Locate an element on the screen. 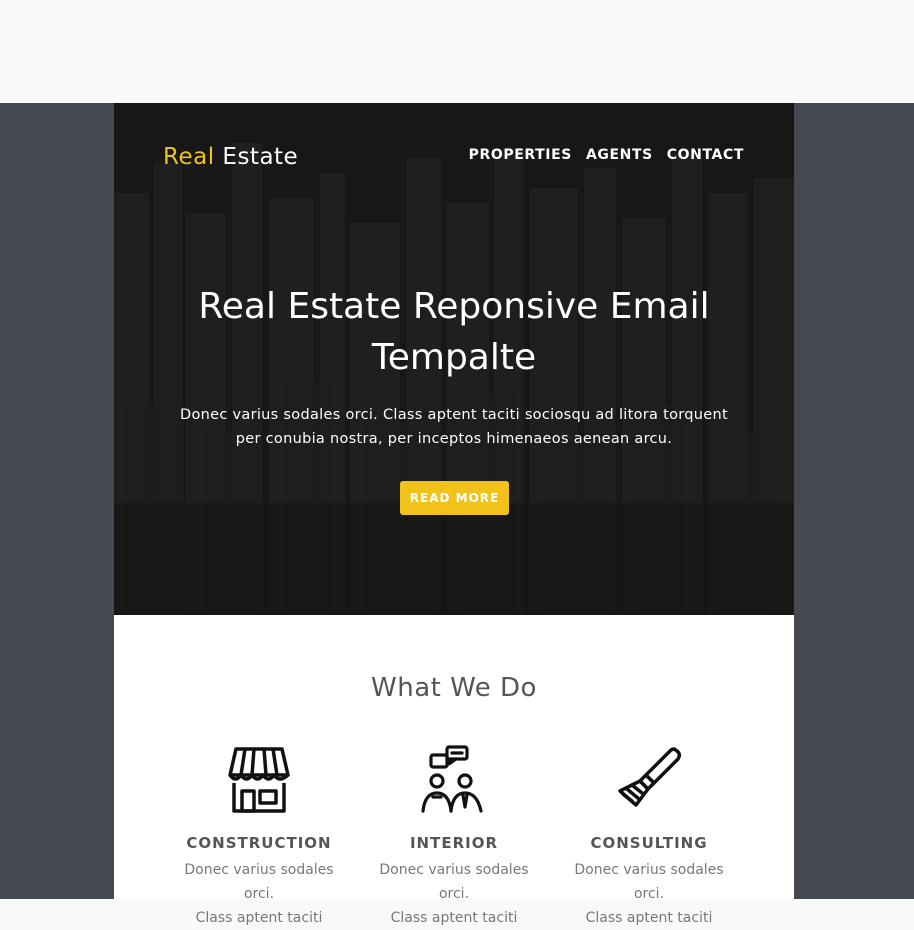  hero-title-line2: Tempalte is located at coordinates (454, 357).